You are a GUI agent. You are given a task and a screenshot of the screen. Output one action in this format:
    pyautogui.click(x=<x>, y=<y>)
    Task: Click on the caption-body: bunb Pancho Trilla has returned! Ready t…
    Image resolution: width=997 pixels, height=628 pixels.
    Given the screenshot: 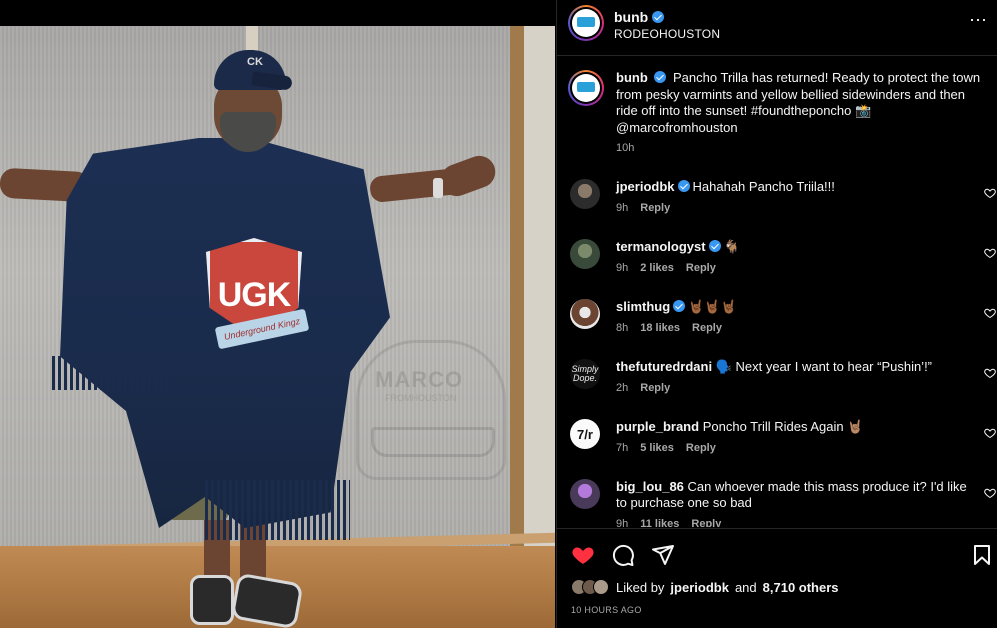 What is the action you would take?
    pyautogui.click(x=801, y=103)
    